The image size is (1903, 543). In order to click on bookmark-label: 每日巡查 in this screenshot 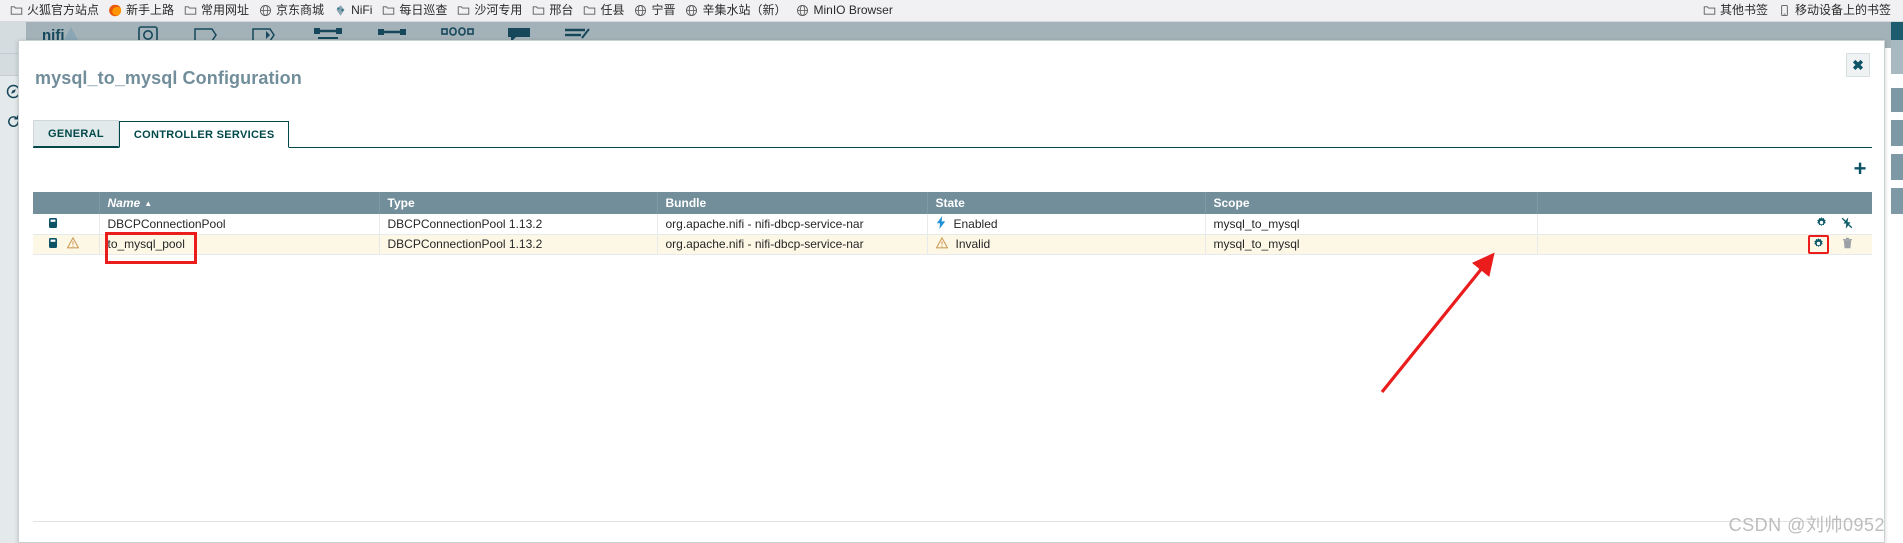, I will do `click(423, 10)`.